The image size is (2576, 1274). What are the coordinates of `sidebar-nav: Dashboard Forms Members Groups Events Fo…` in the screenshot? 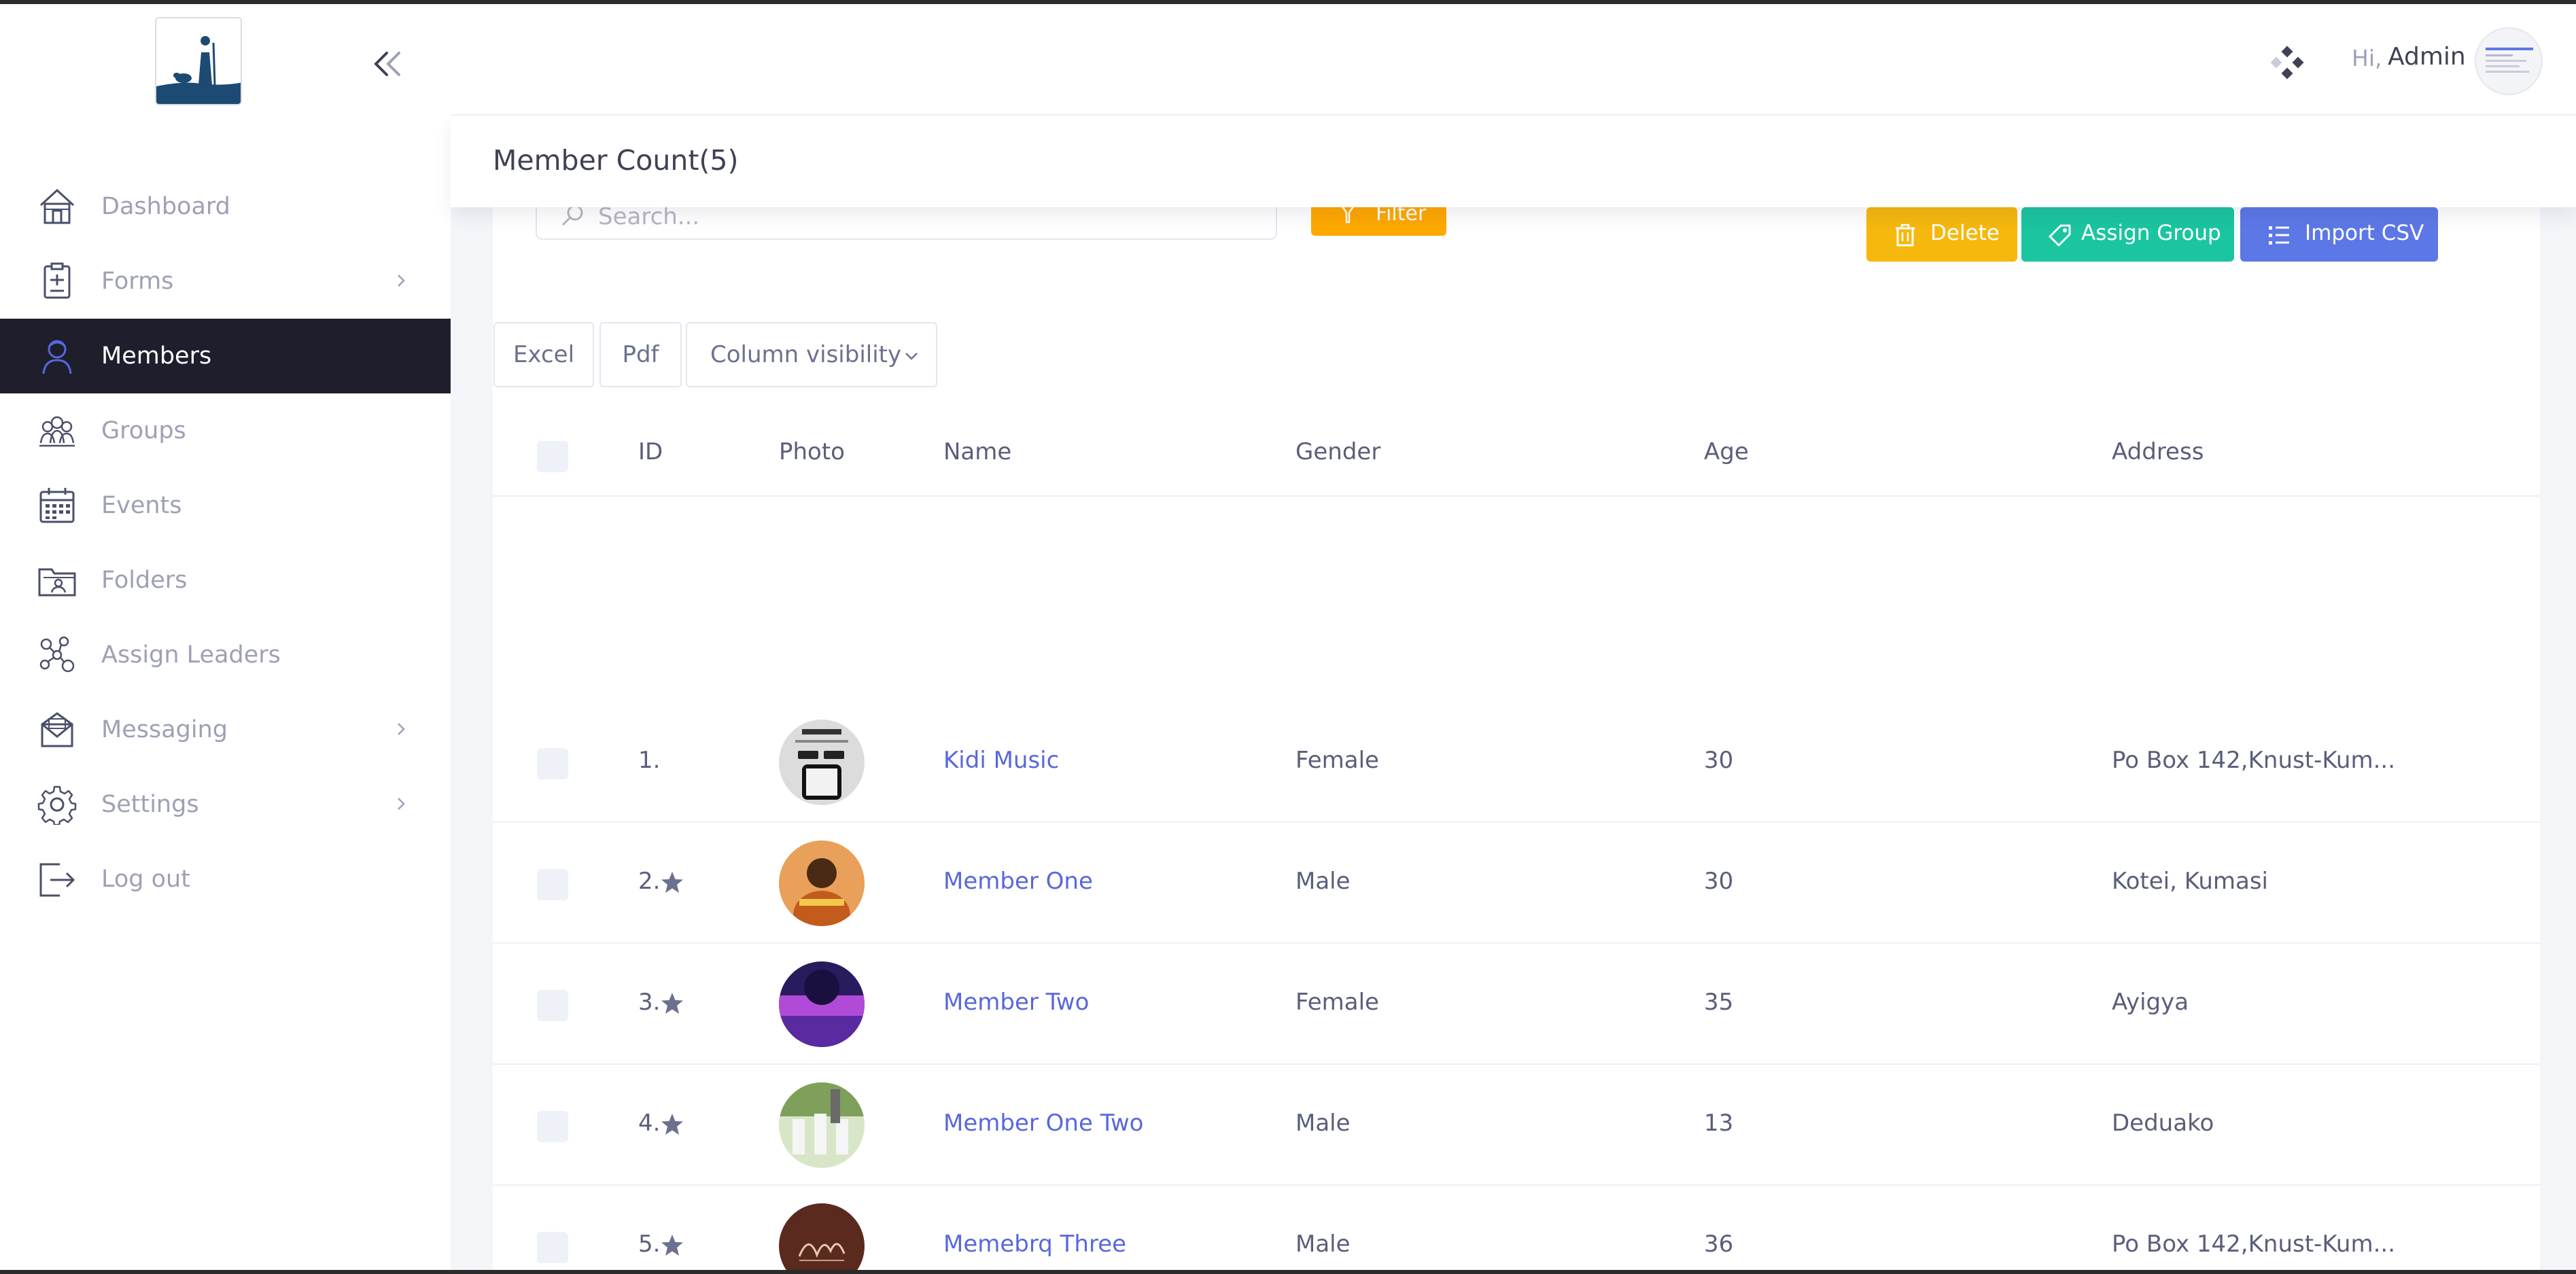 It's located at (225, 543).